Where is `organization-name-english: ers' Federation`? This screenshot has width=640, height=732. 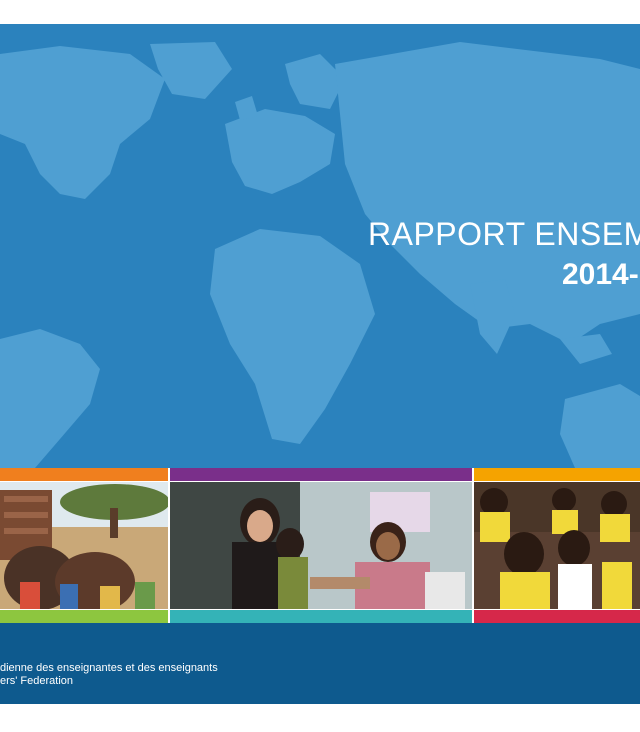
organization-name-english: ers' Federation is located at coordinates (37, 681).